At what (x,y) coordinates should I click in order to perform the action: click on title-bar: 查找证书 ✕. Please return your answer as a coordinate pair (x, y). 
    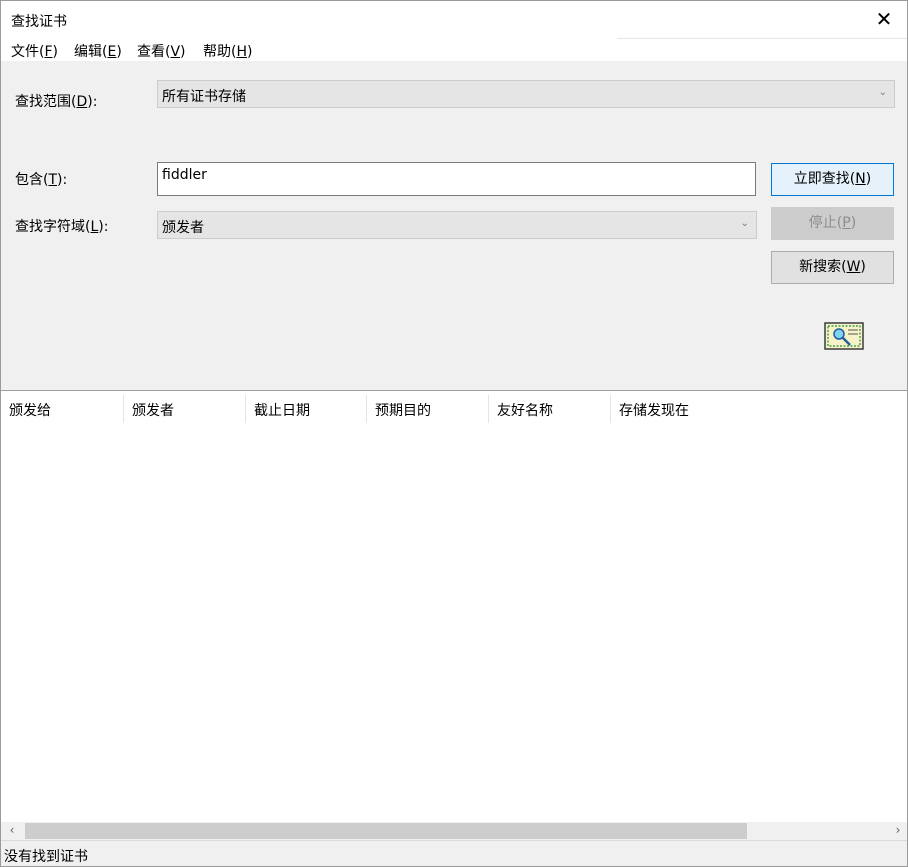
    Looking at the image, I should click on (454, 19).